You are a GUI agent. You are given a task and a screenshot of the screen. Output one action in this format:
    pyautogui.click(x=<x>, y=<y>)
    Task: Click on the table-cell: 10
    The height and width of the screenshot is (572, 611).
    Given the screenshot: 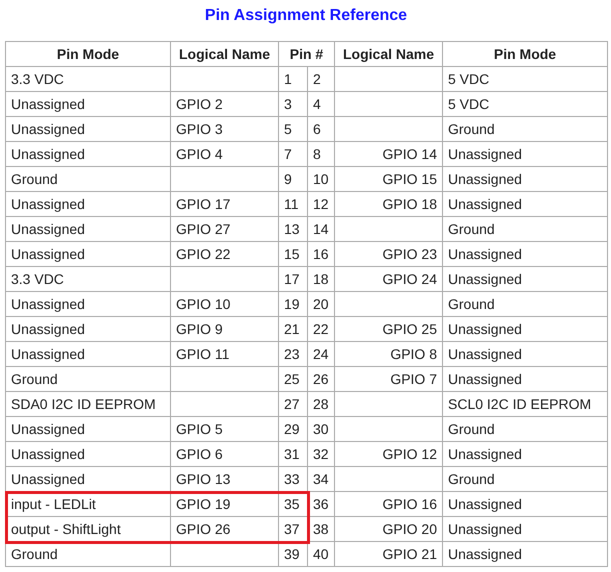 What is the action you would take?
    pyautogui.click(x=321, y=179)
    